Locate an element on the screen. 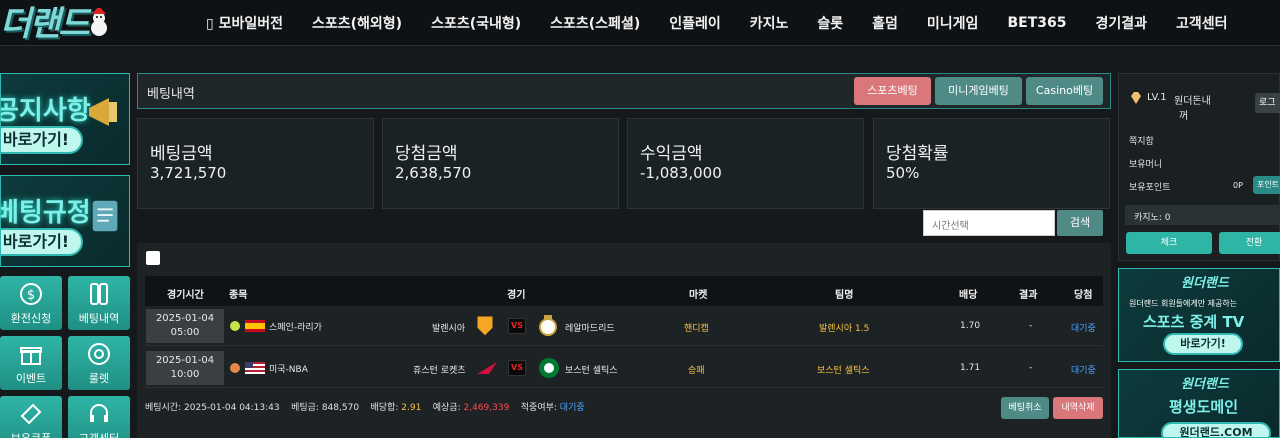  stat-label: 수익금액 is located at coordinates (671, 154).